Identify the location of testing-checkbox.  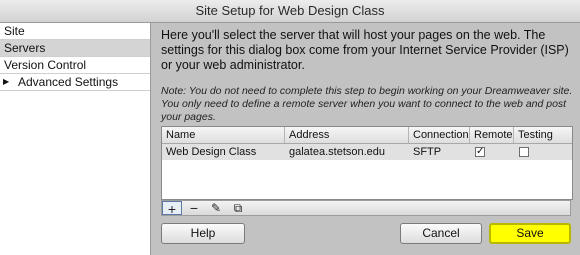
(524, 152).